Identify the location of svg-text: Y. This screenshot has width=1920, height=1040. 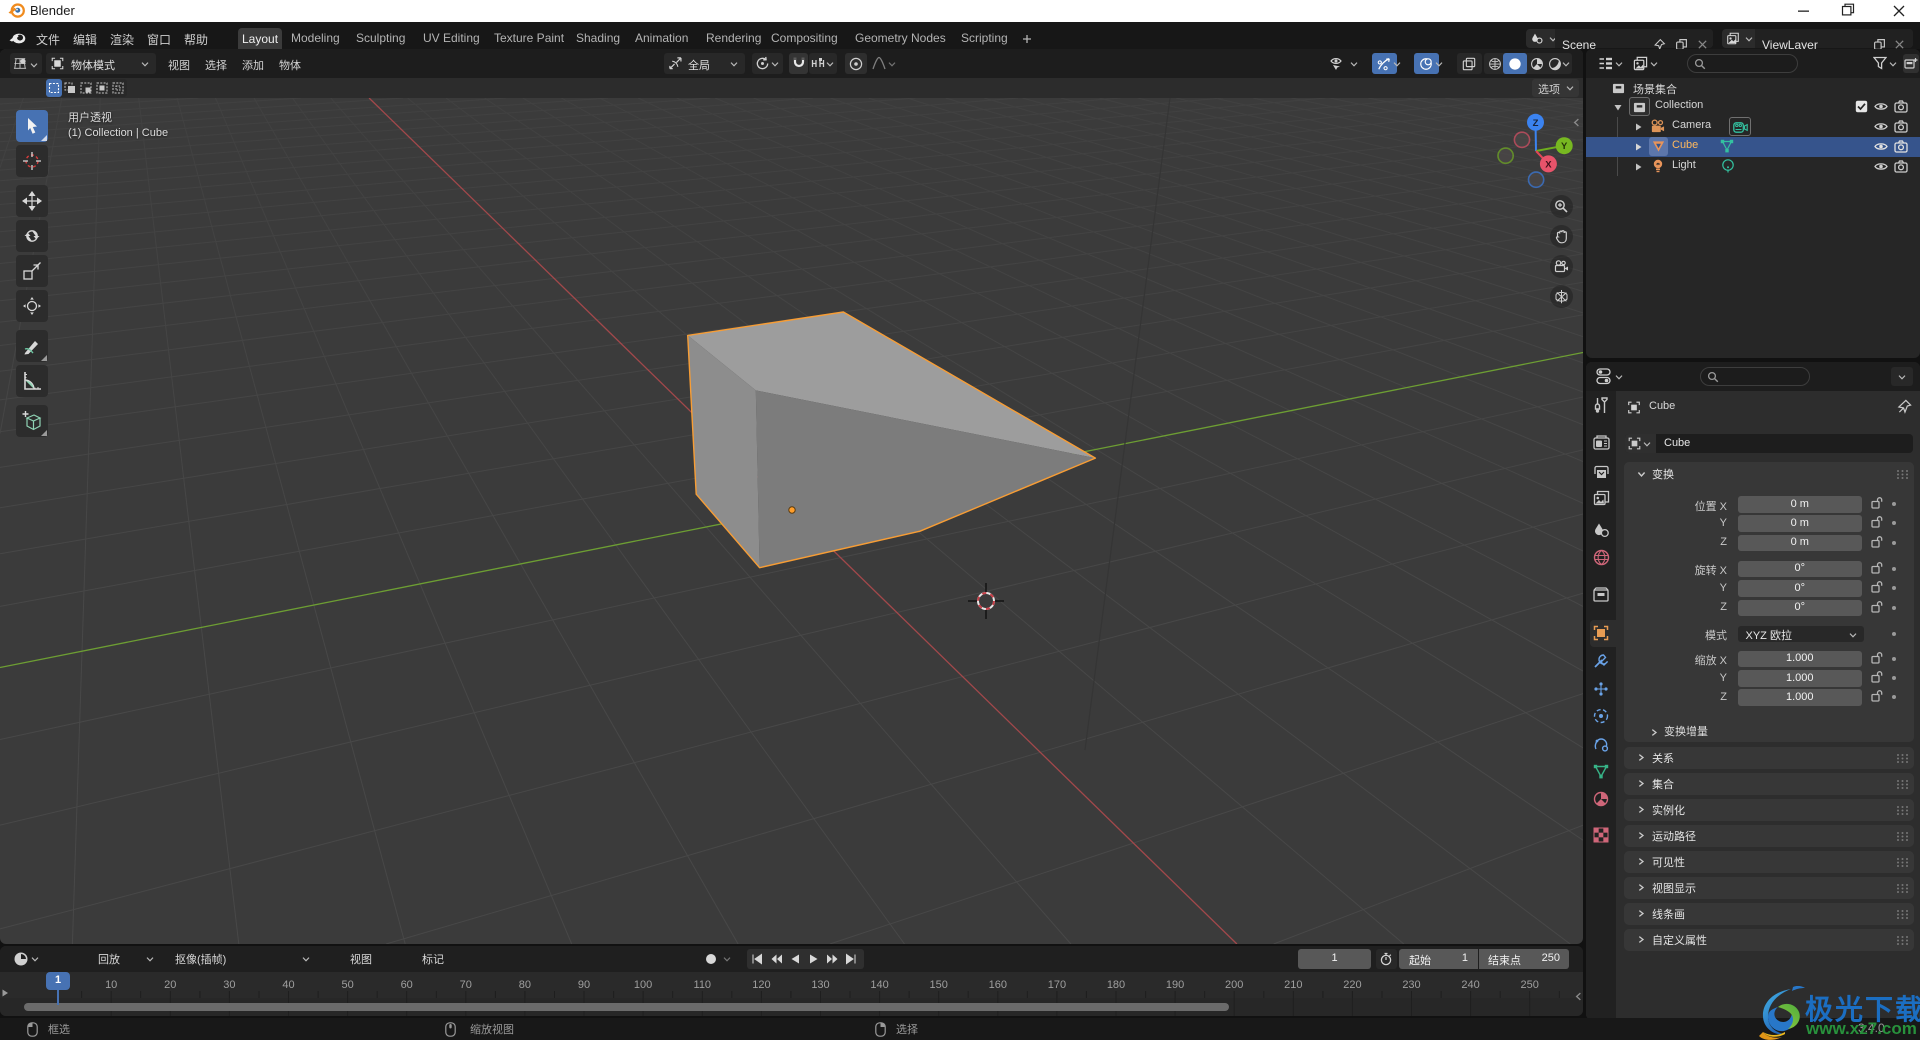
(1564, 146).